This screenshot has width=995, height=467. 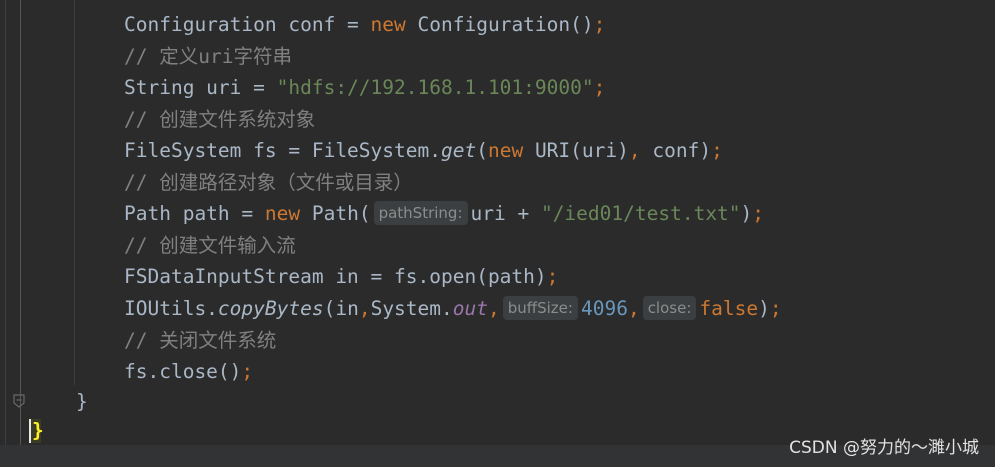 What do you see at coordinates (420, 212) in the screenshot?
I see `parameter-hint: pathString:` at bounding box center [420, 212].